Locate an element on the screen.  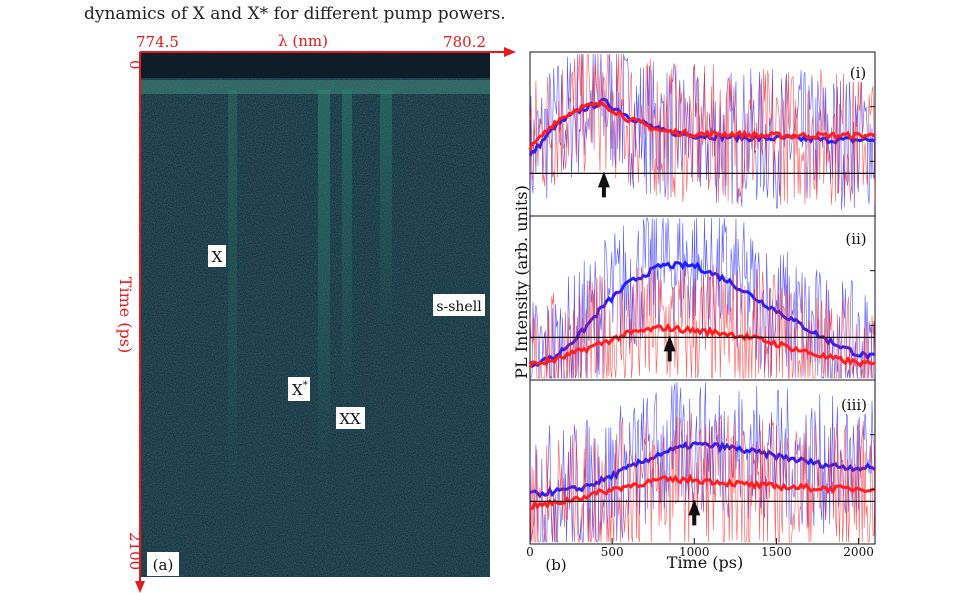
panel-a-label: (a) is located at coordinates (163, 565).